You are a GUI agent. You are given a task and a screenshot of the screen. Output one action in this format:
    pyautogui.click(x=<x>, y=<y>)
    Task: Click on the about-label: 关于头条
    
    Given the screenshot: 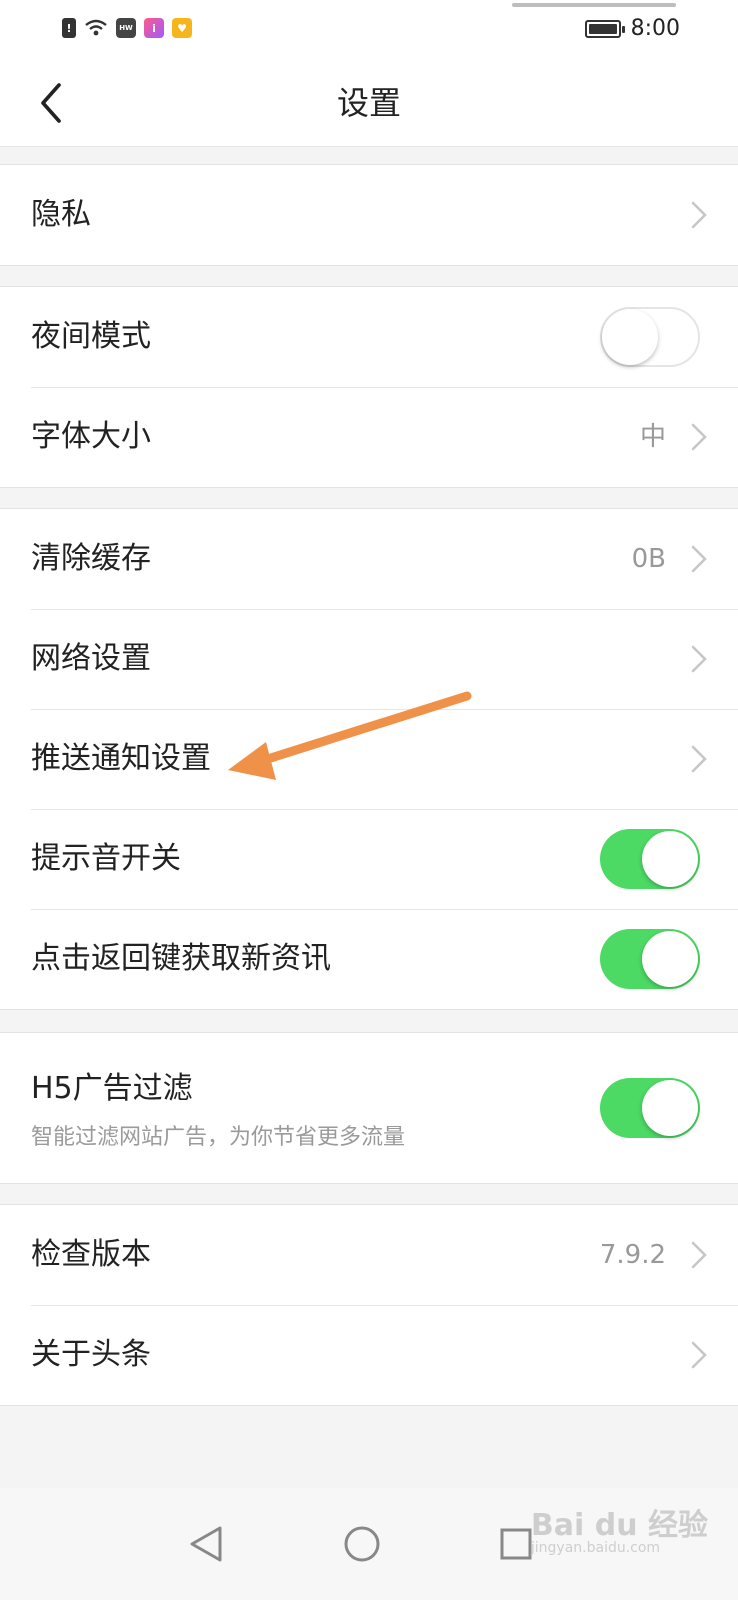 What is the action you would take?
    pyautogui.click(x=91, y=1354)
    